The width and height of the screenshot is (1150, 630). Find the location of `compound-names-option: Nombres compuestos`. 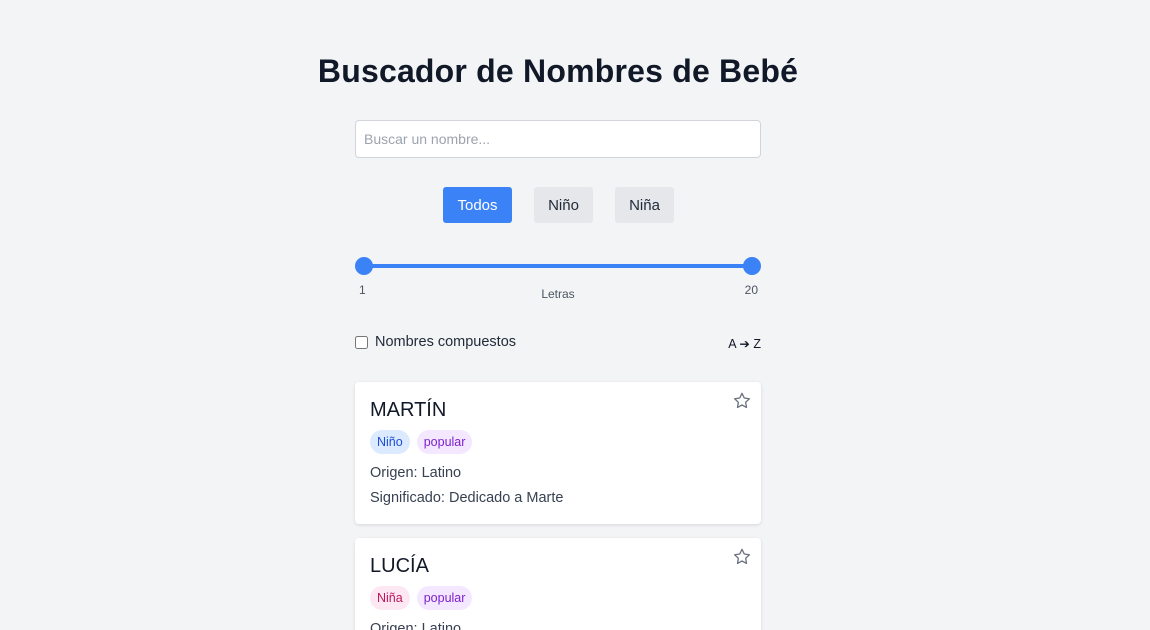

compound-names-option: Nombres compuestos is located at coordinates (435, 342).